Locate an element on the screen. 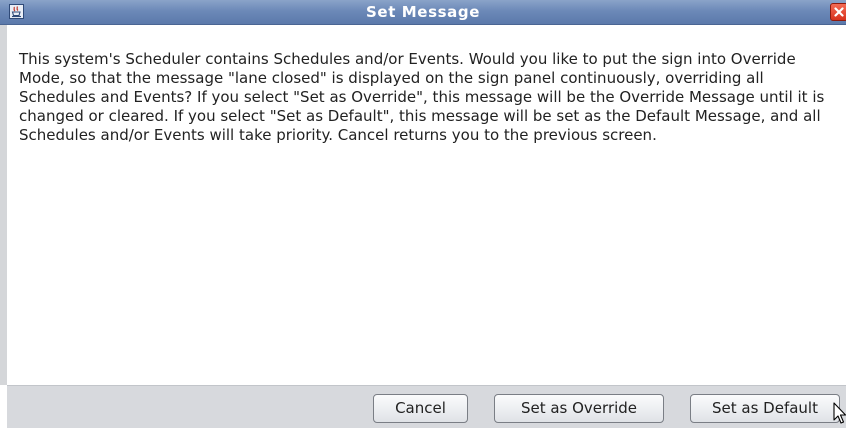  window-title: Set Message is located at coordinates (423, 12).